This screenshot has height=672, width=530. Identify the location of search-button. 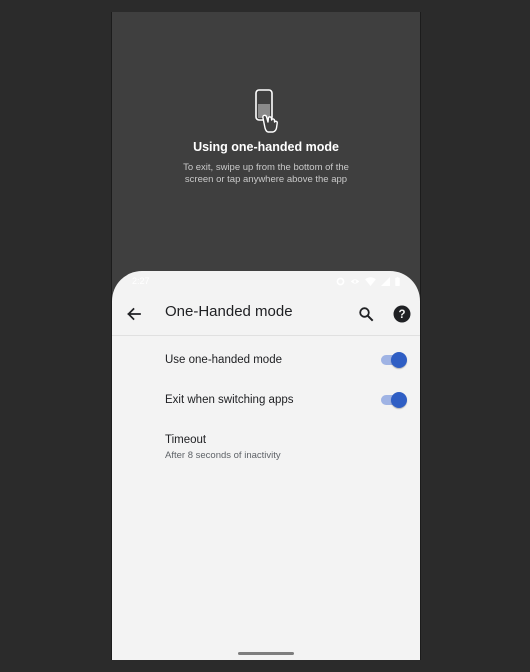
(366, 314).